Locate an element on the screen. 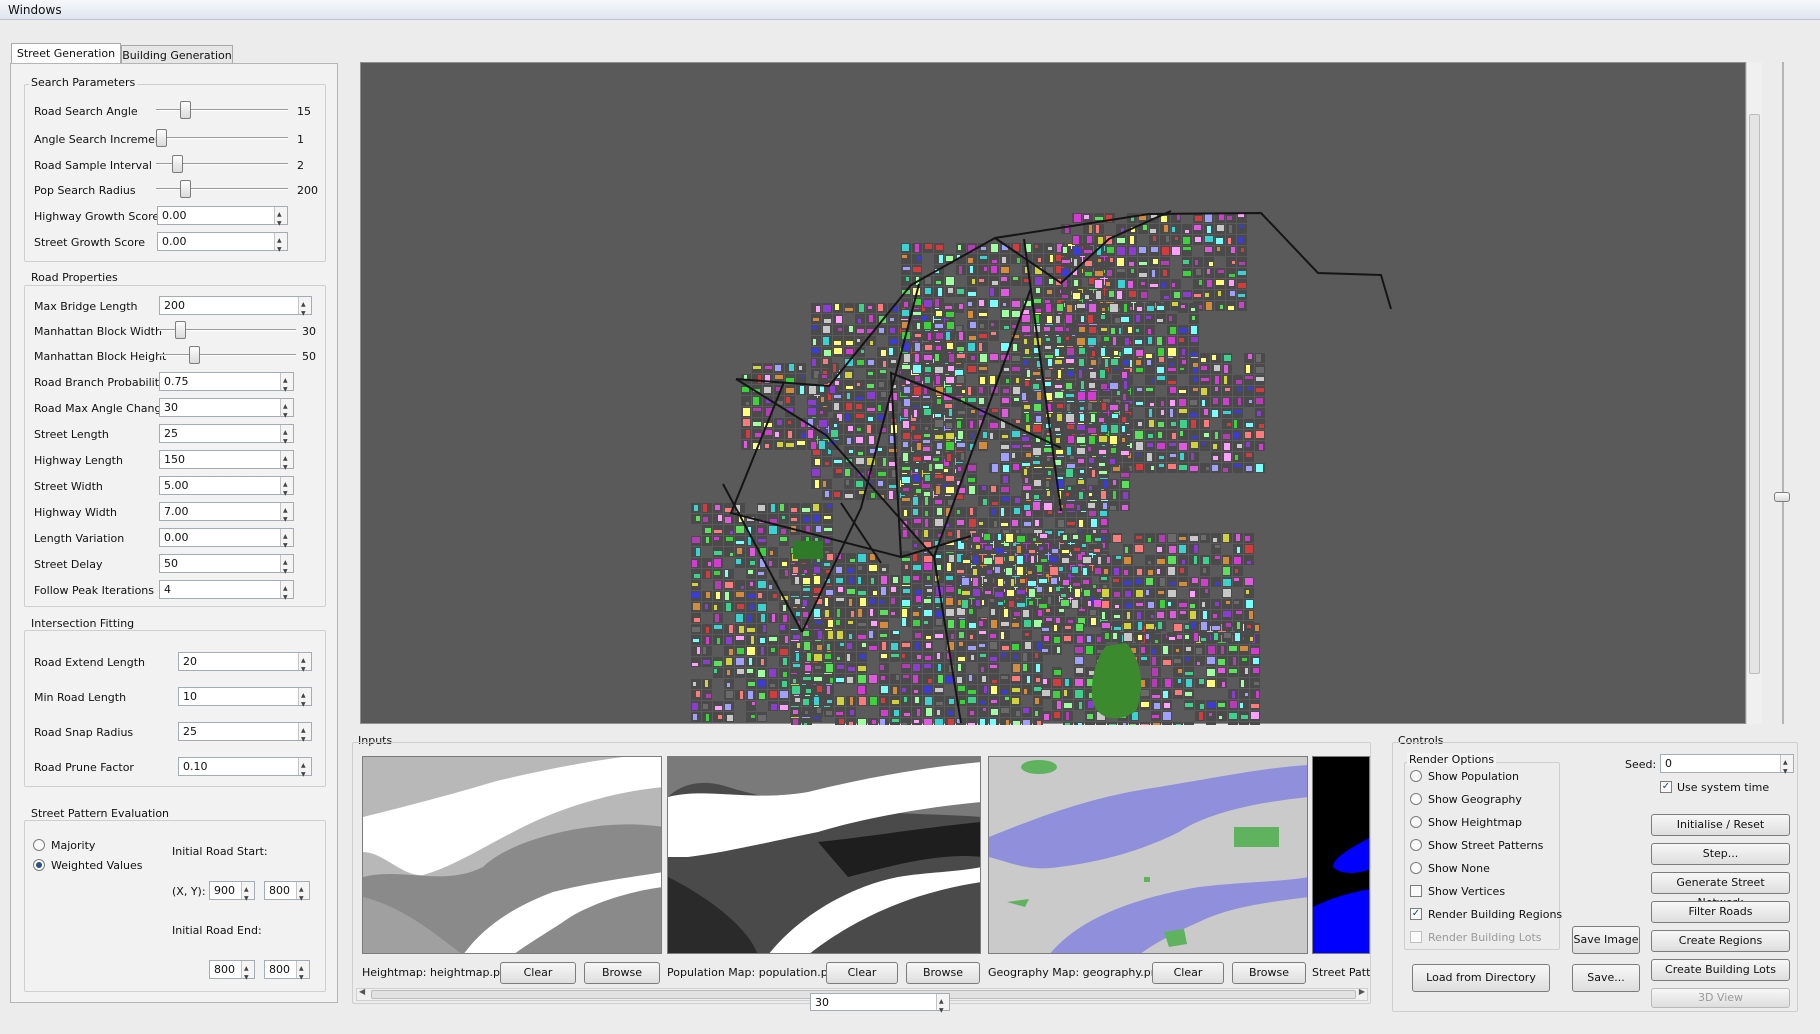 The image size is (1820, 1034). population-browse-button: Browse is located at coordinates (943, 973).